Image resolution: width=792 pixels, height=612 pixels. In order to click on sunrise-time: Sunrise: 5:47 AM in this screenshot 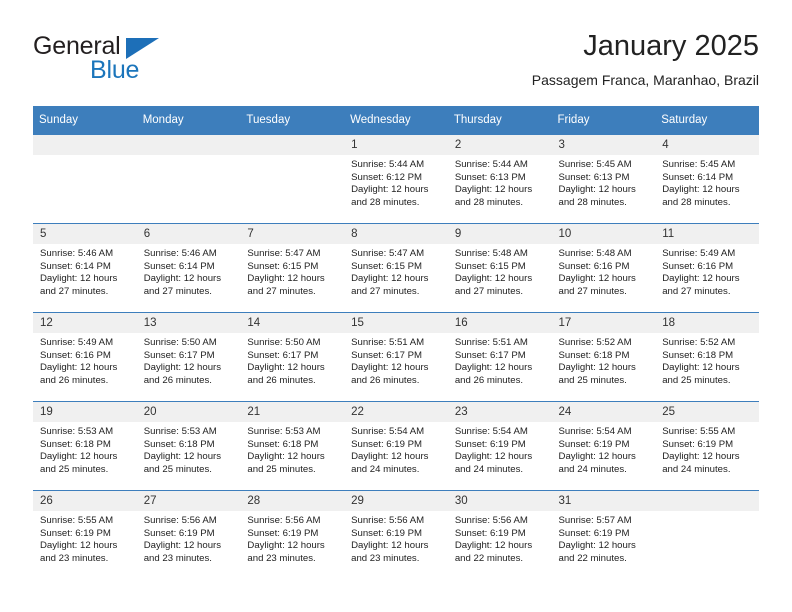, I will do `click(284, 253)`.